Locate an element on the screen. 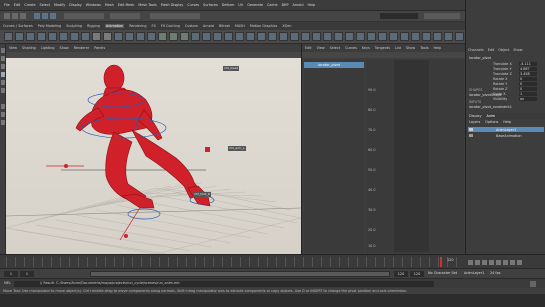 The width and height of the screenshot is (545, 307). time-slider: 120 is located at coordinates (272, 261).